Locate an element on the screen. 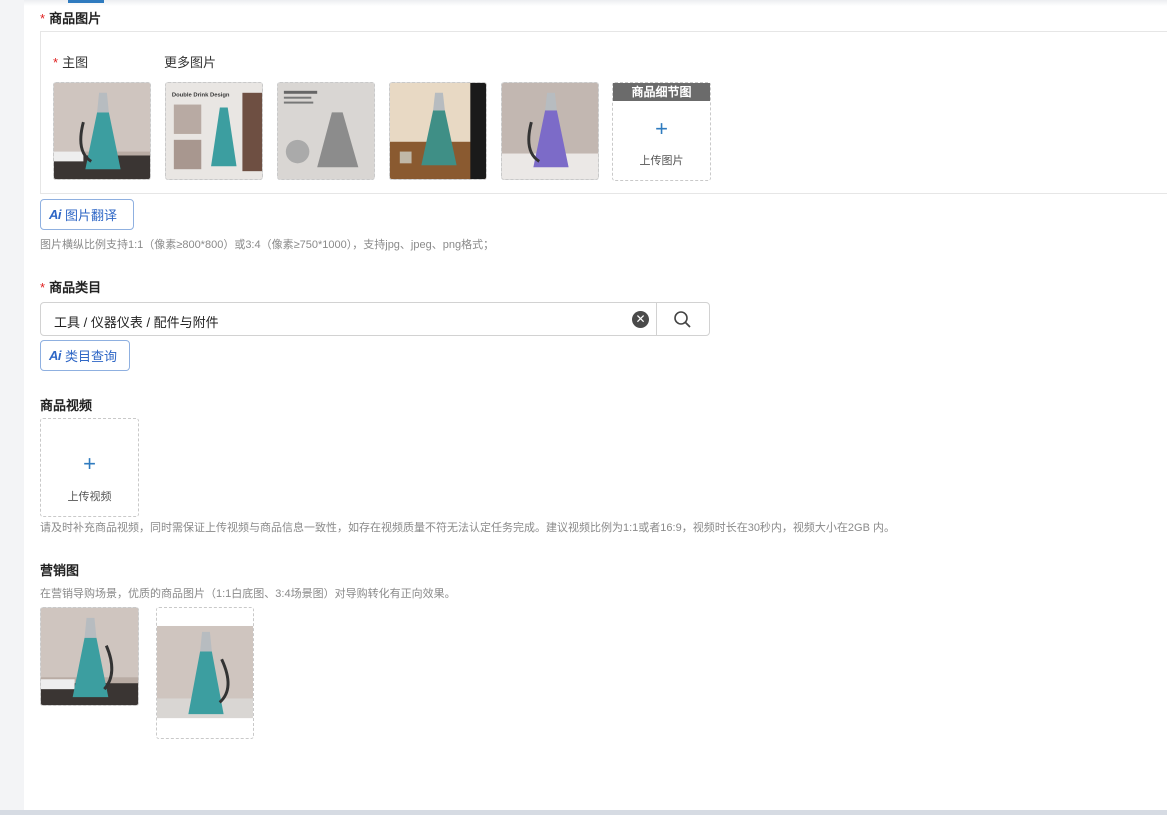  upload-image-label: 上传图片 is located at coordinates (661, 161).